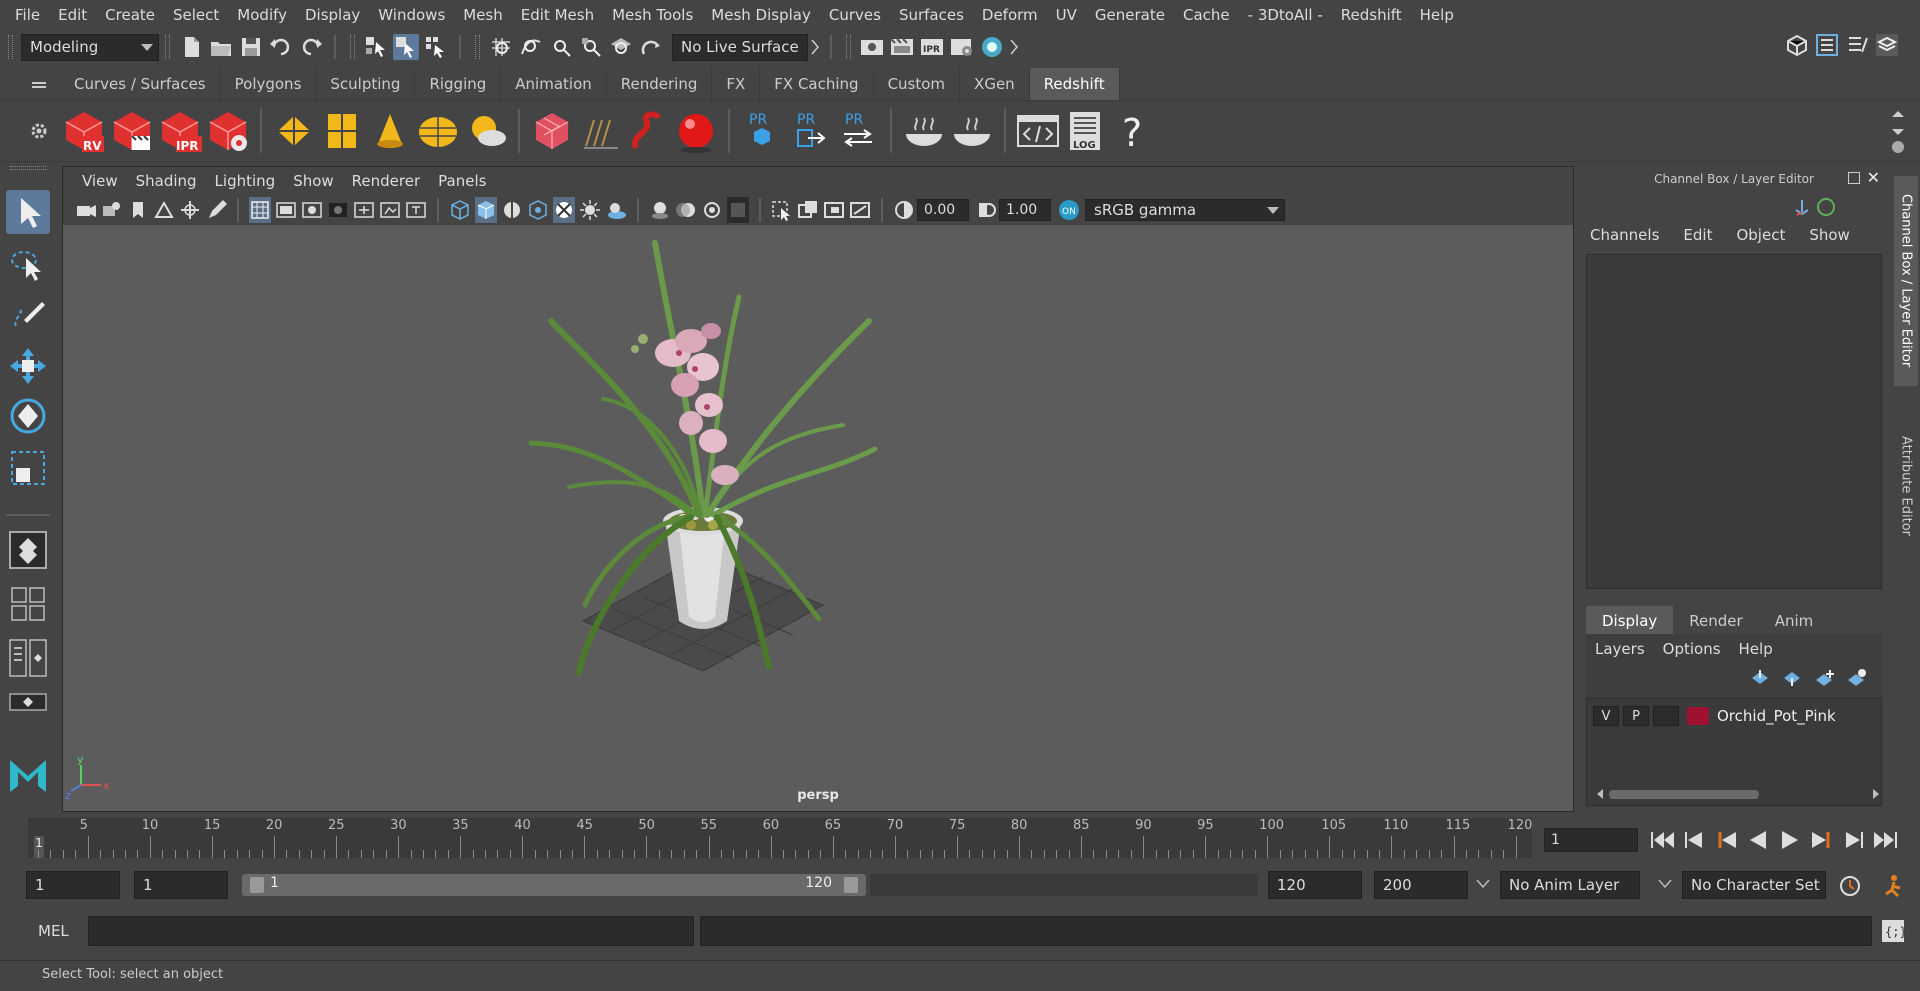 This screenshot has height=991, width=1920. What do you see at coordinates (1716, 621) in the screenshot?
I see `tab-render: Render` at bounding box center [1716, 621].